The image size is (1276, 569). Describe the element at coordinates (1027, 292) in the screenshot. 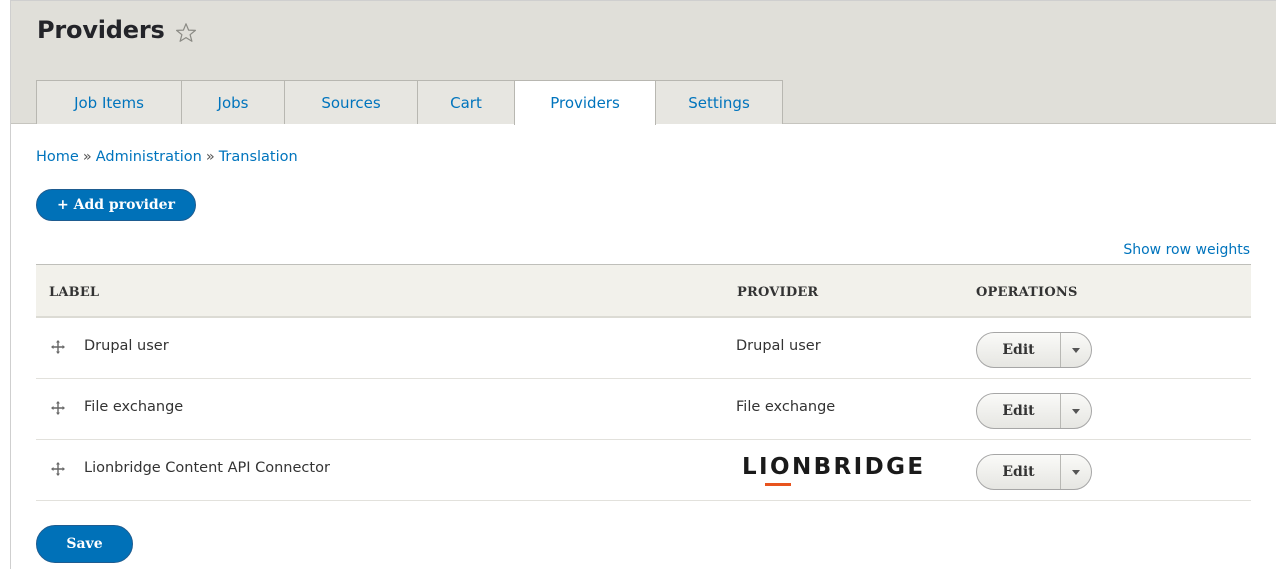

I see `column-header-operations: OPERATIONS` at that location.